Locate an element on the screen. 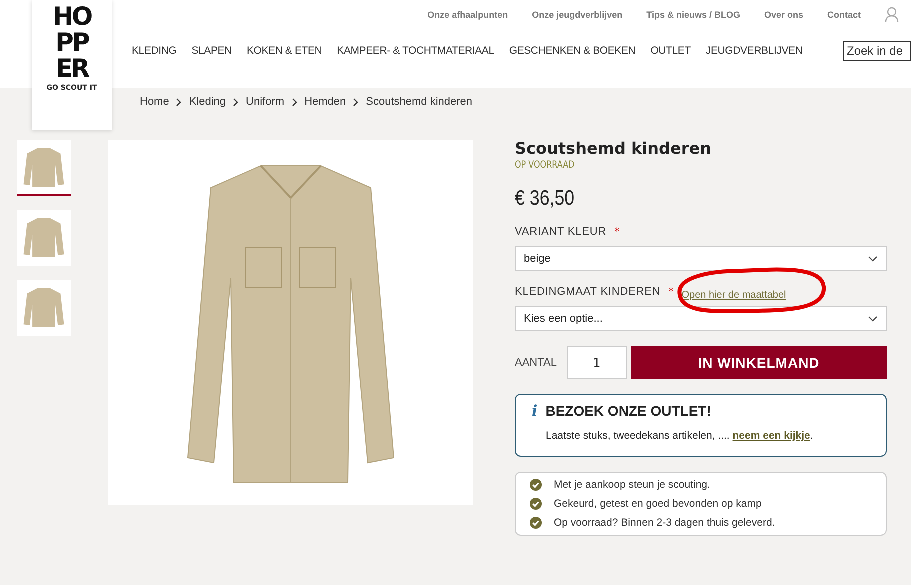  top-link: Onze afhaalpunten is located at coordinates (468, 15).